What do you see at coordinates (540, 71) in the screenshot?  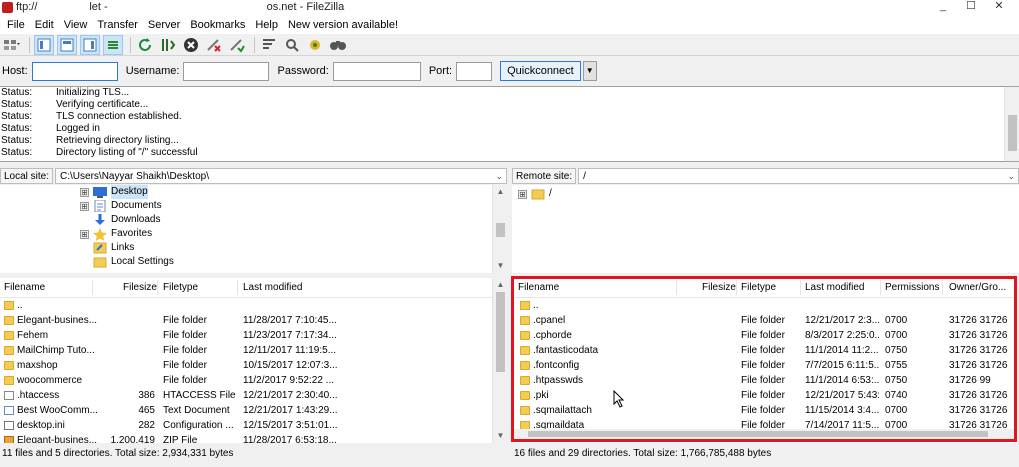 I see `quickconnect-button: Quickconnect` at bounding box center [540, 71].